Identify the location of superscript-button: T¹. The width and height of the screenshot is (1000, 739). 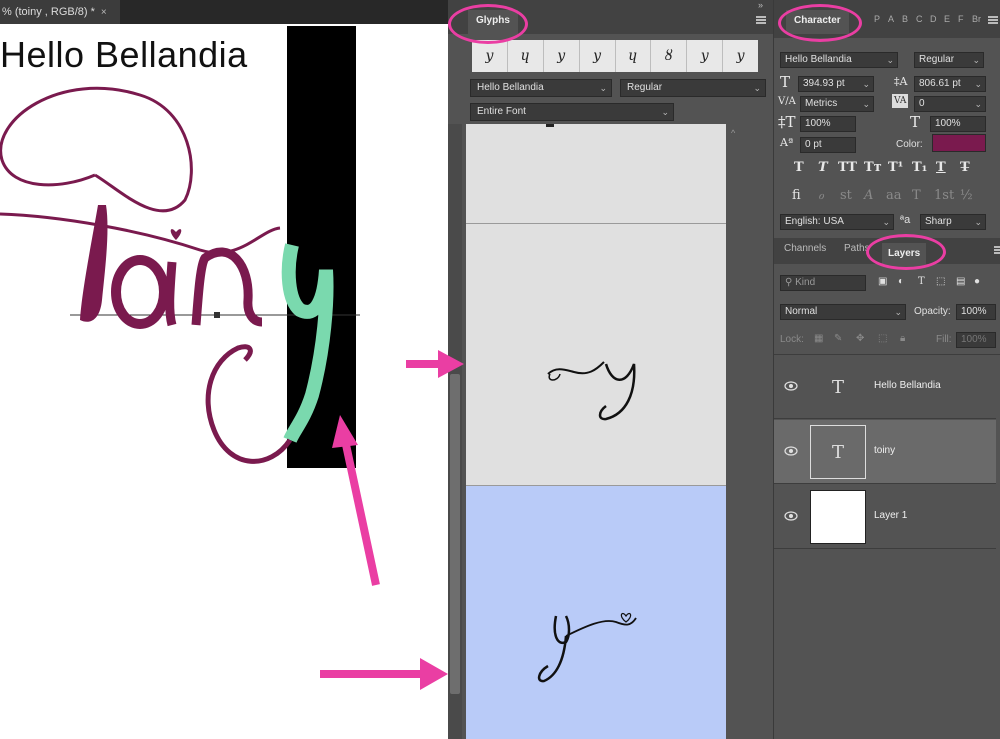
(895, 167).